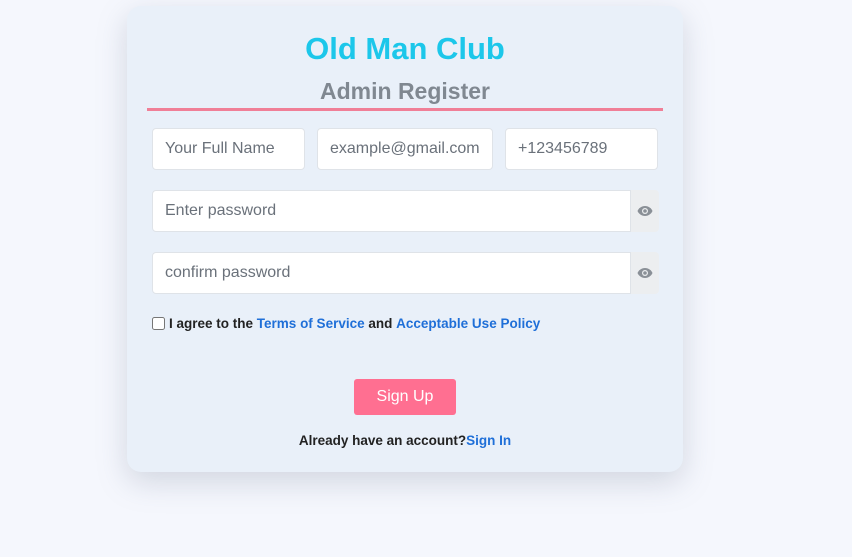  I want to click on acceptable-use-policy-link: Acceptable Use Policy, so click(468, 323).